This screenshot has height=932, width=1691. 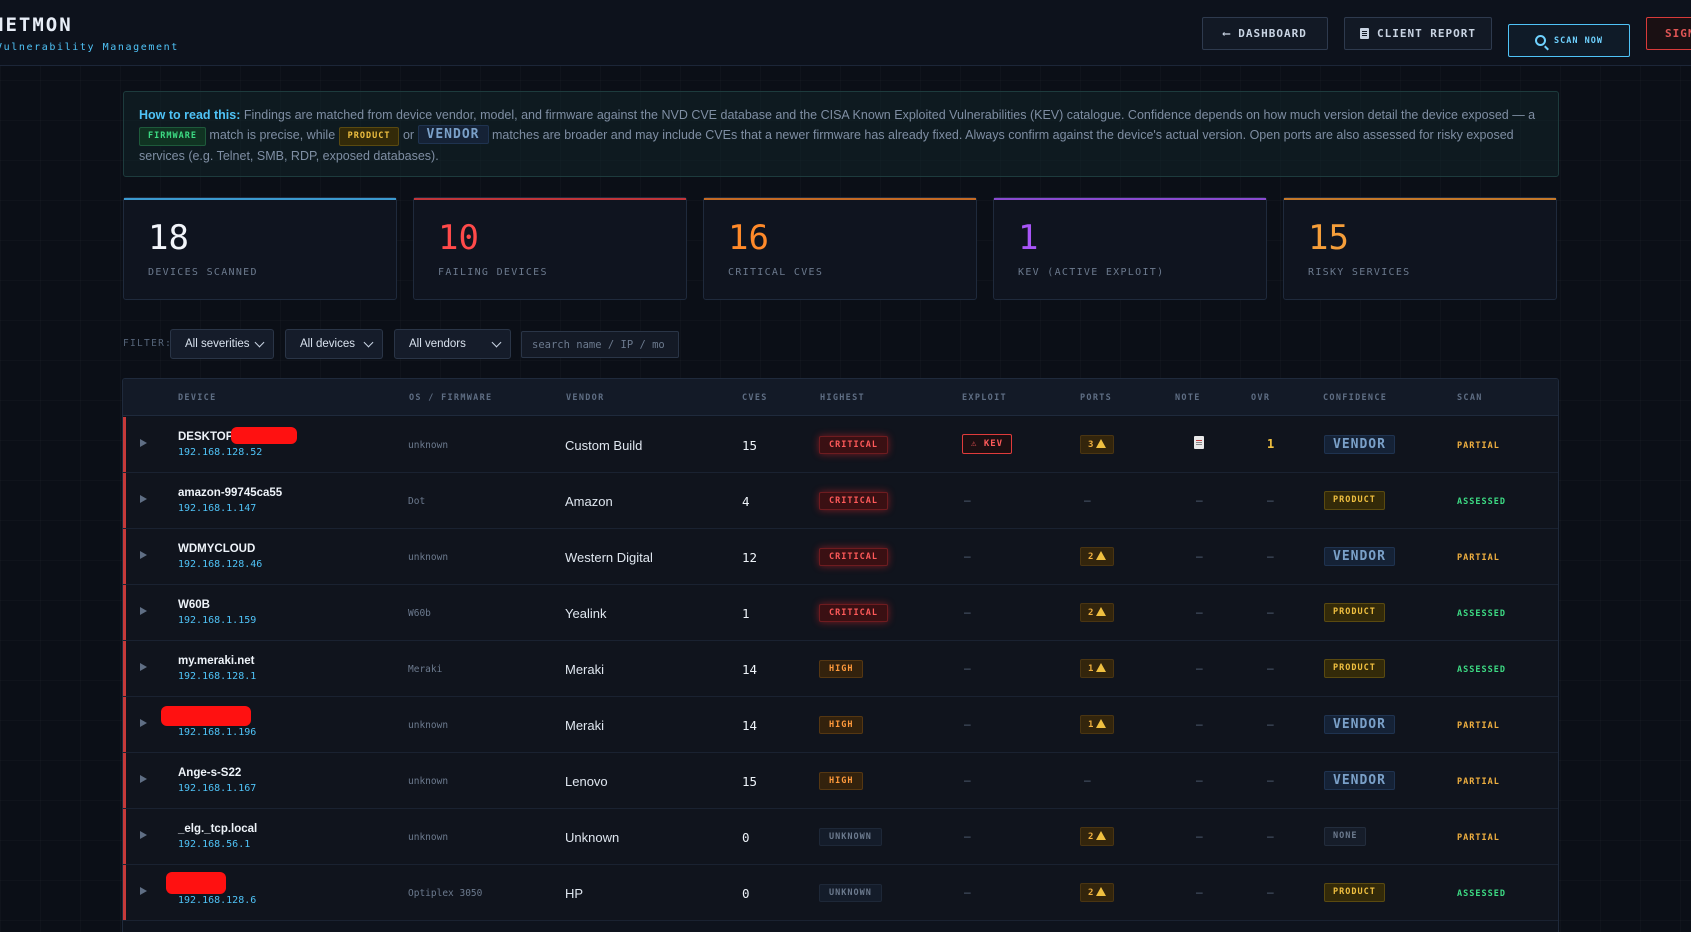 What do you see at coordinates (220, 564) in the screenshot?
I see `device-ip: 192.168.128.46` at bounding box center [220, 564].